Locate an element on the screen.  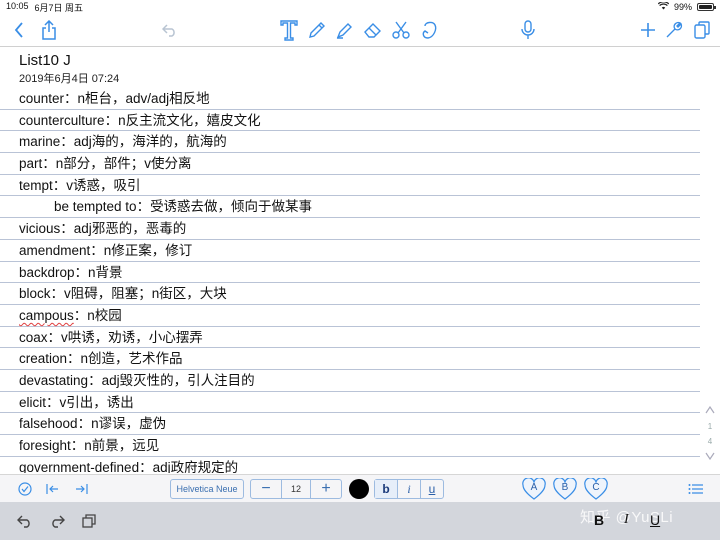
note-title: List10 J is located at coordinates (45, 60).